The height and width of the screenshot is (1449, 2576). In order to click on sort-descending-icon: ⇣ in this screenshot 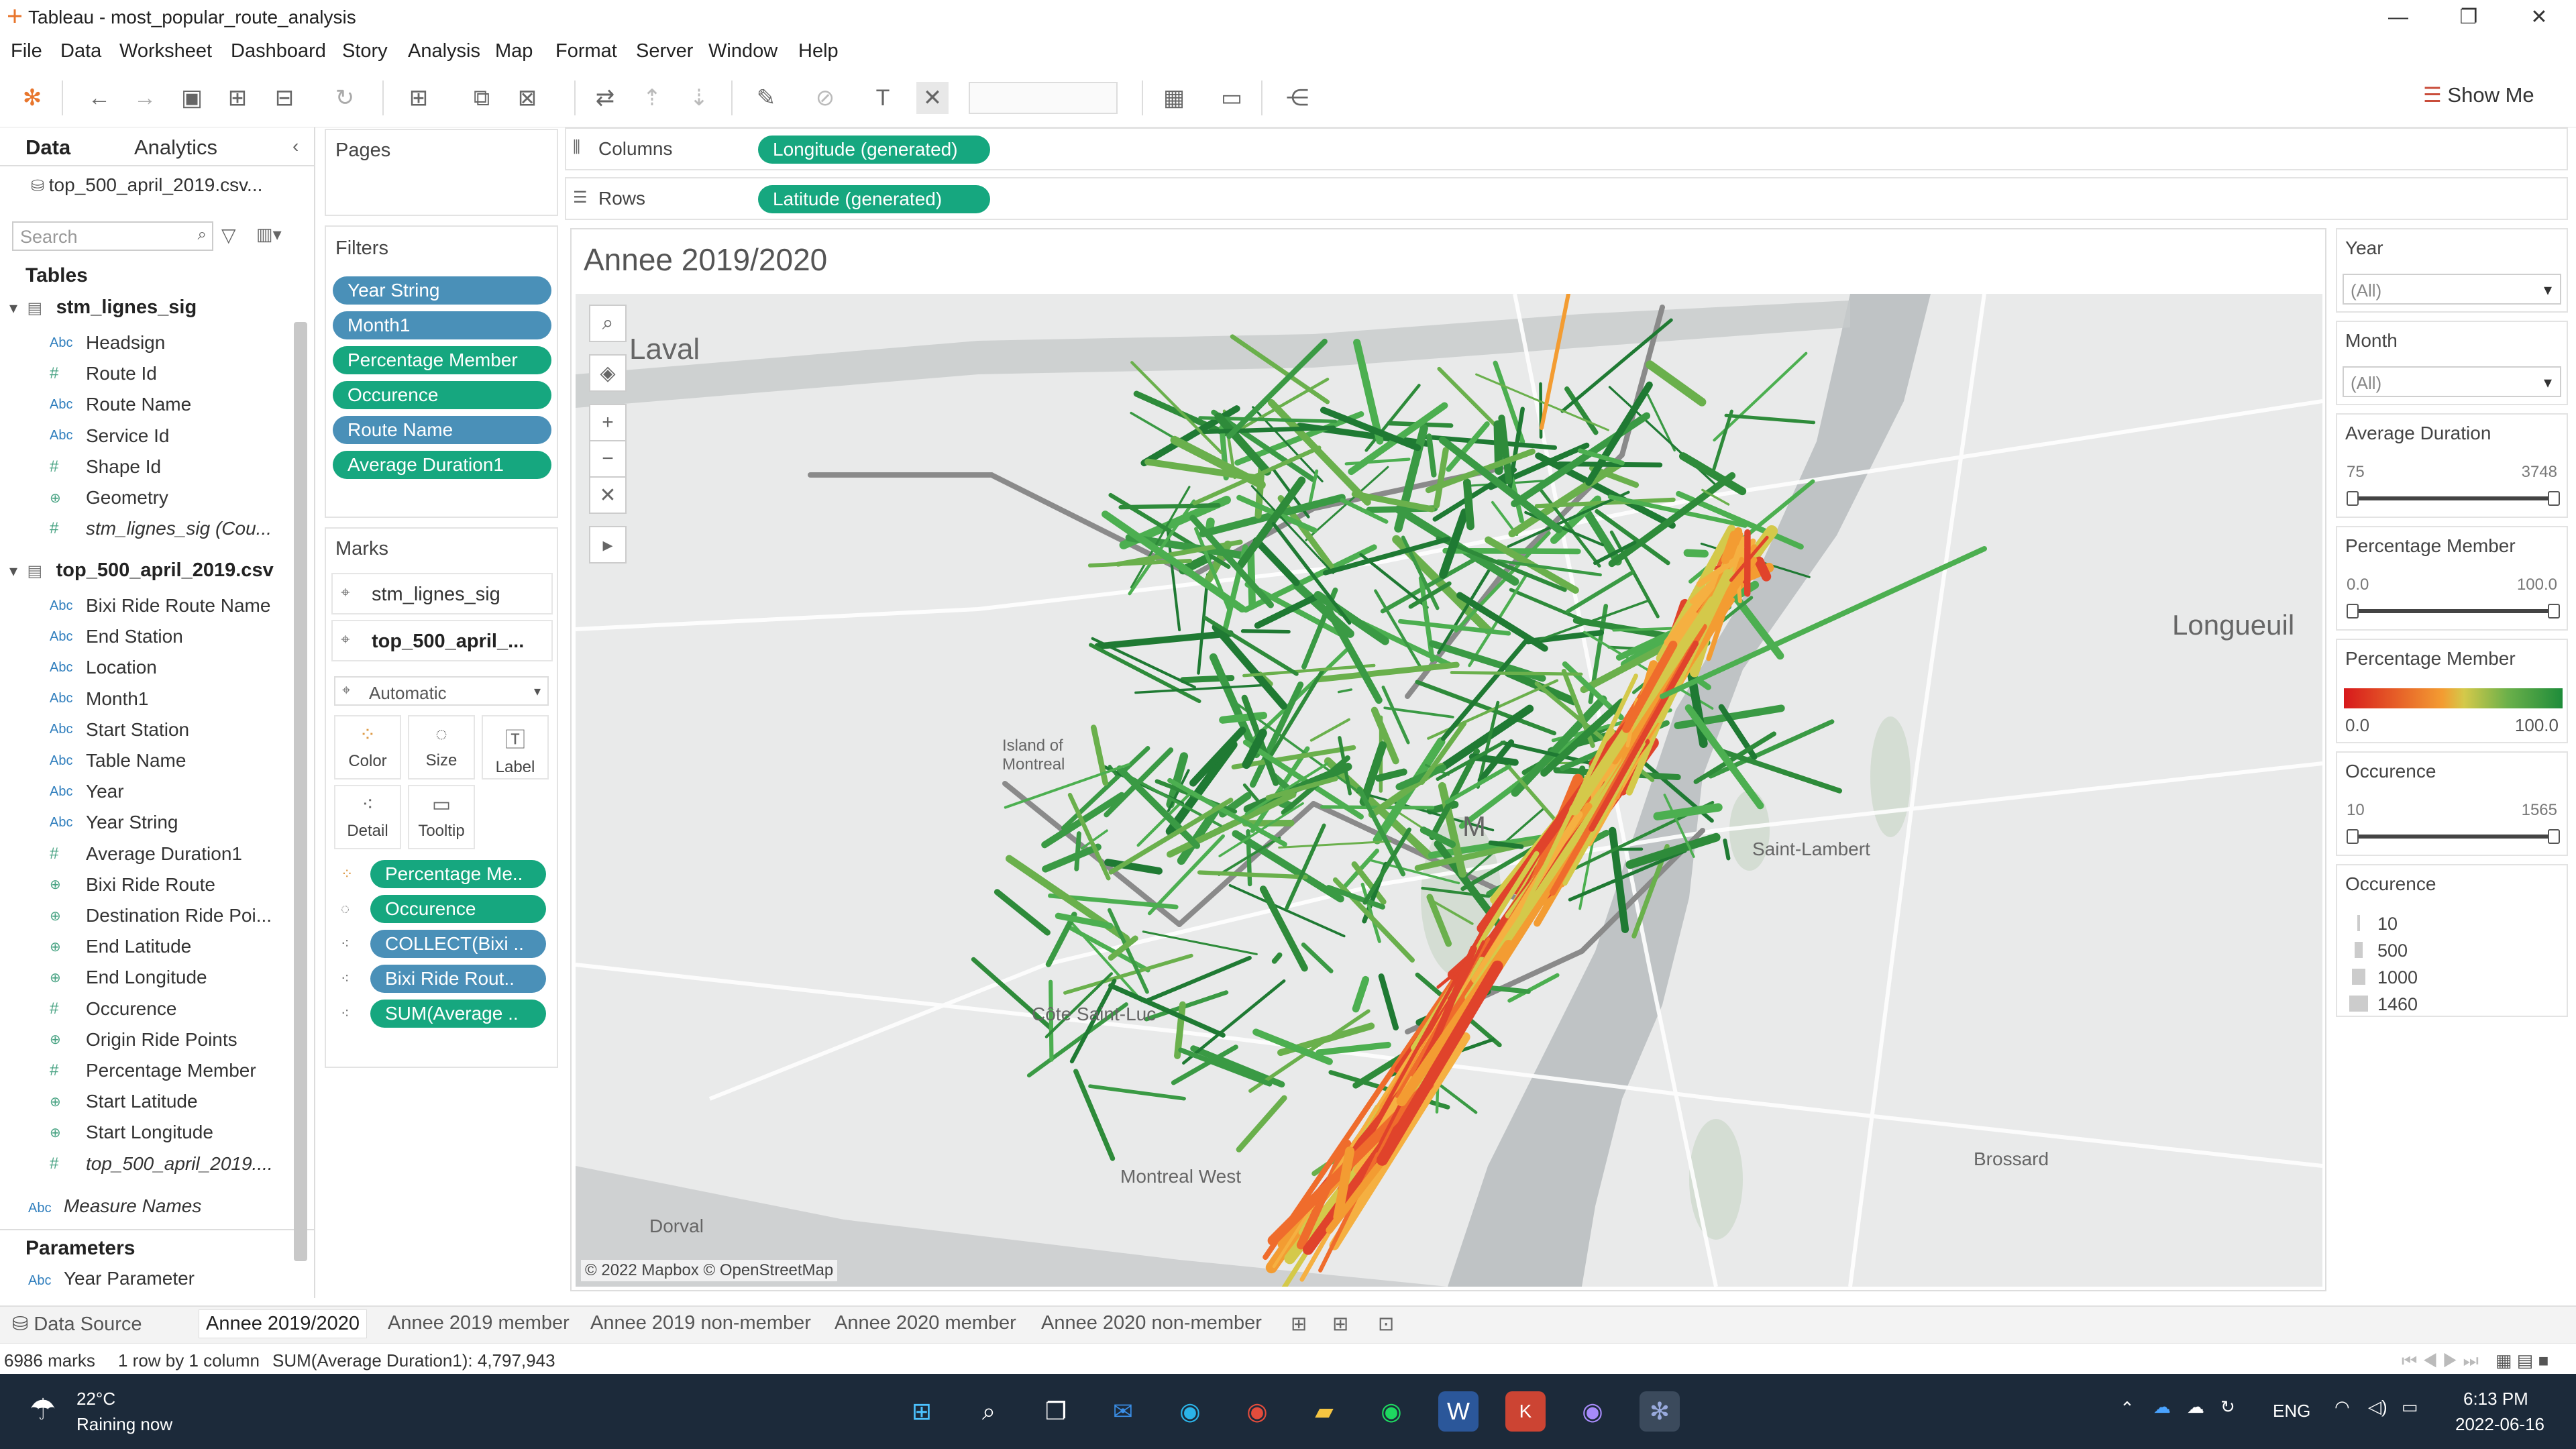, I will do `click(699, 98)`.